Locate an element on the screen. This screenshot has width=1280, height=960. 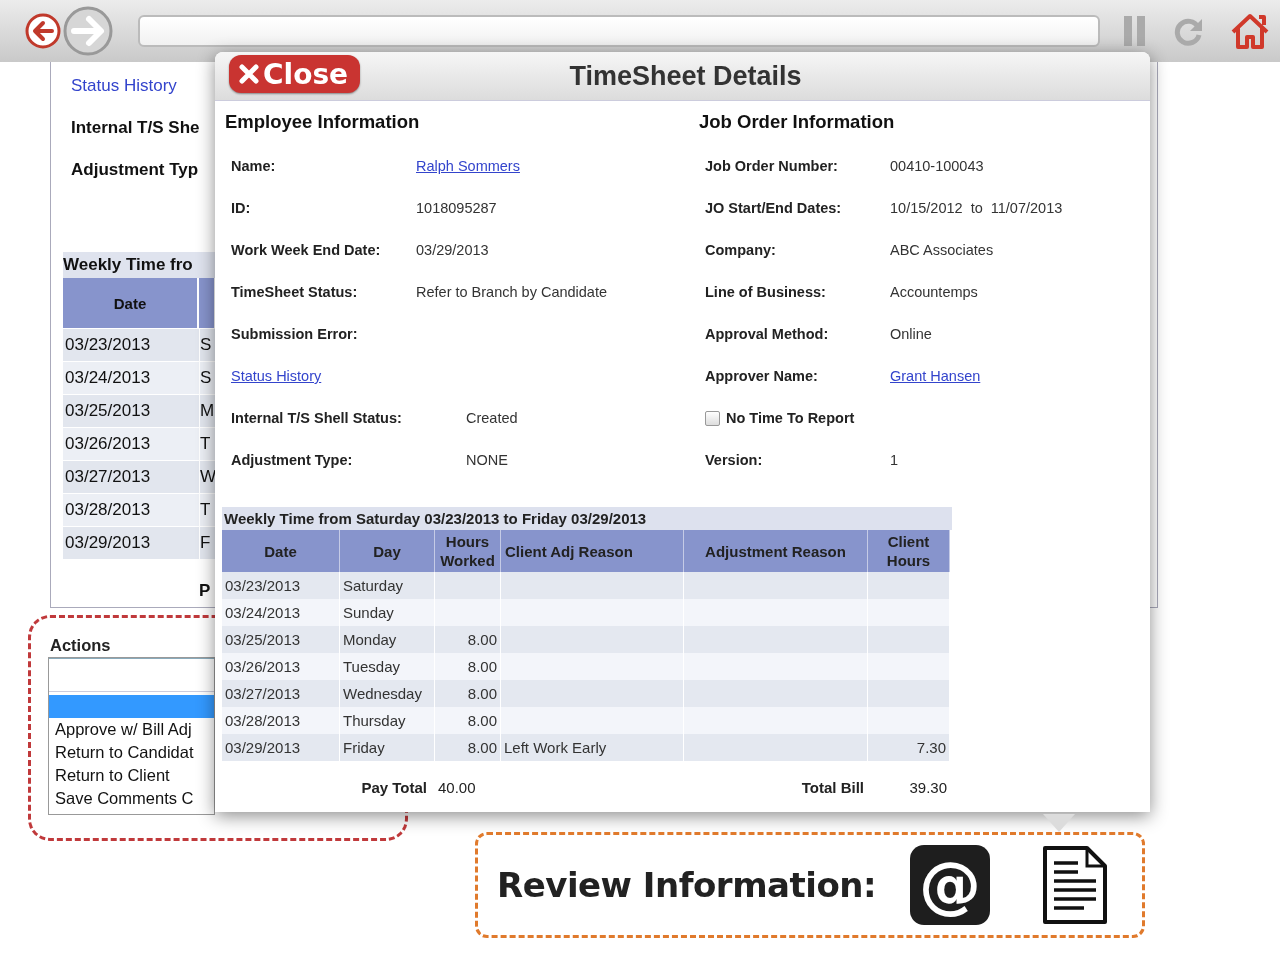
field-value: ABC Associates is located at coordinates (942, 250).